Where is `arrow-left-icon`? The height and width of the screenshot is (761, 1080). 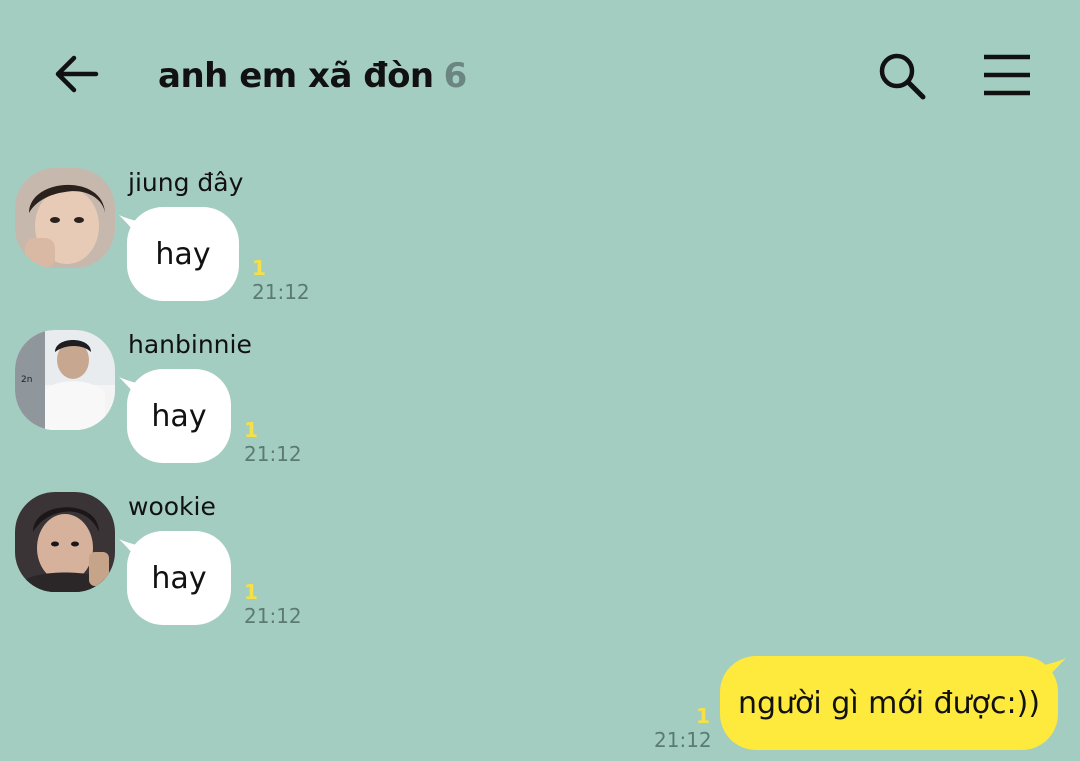 arrow-left-icon is located at coordinates (77, 74).